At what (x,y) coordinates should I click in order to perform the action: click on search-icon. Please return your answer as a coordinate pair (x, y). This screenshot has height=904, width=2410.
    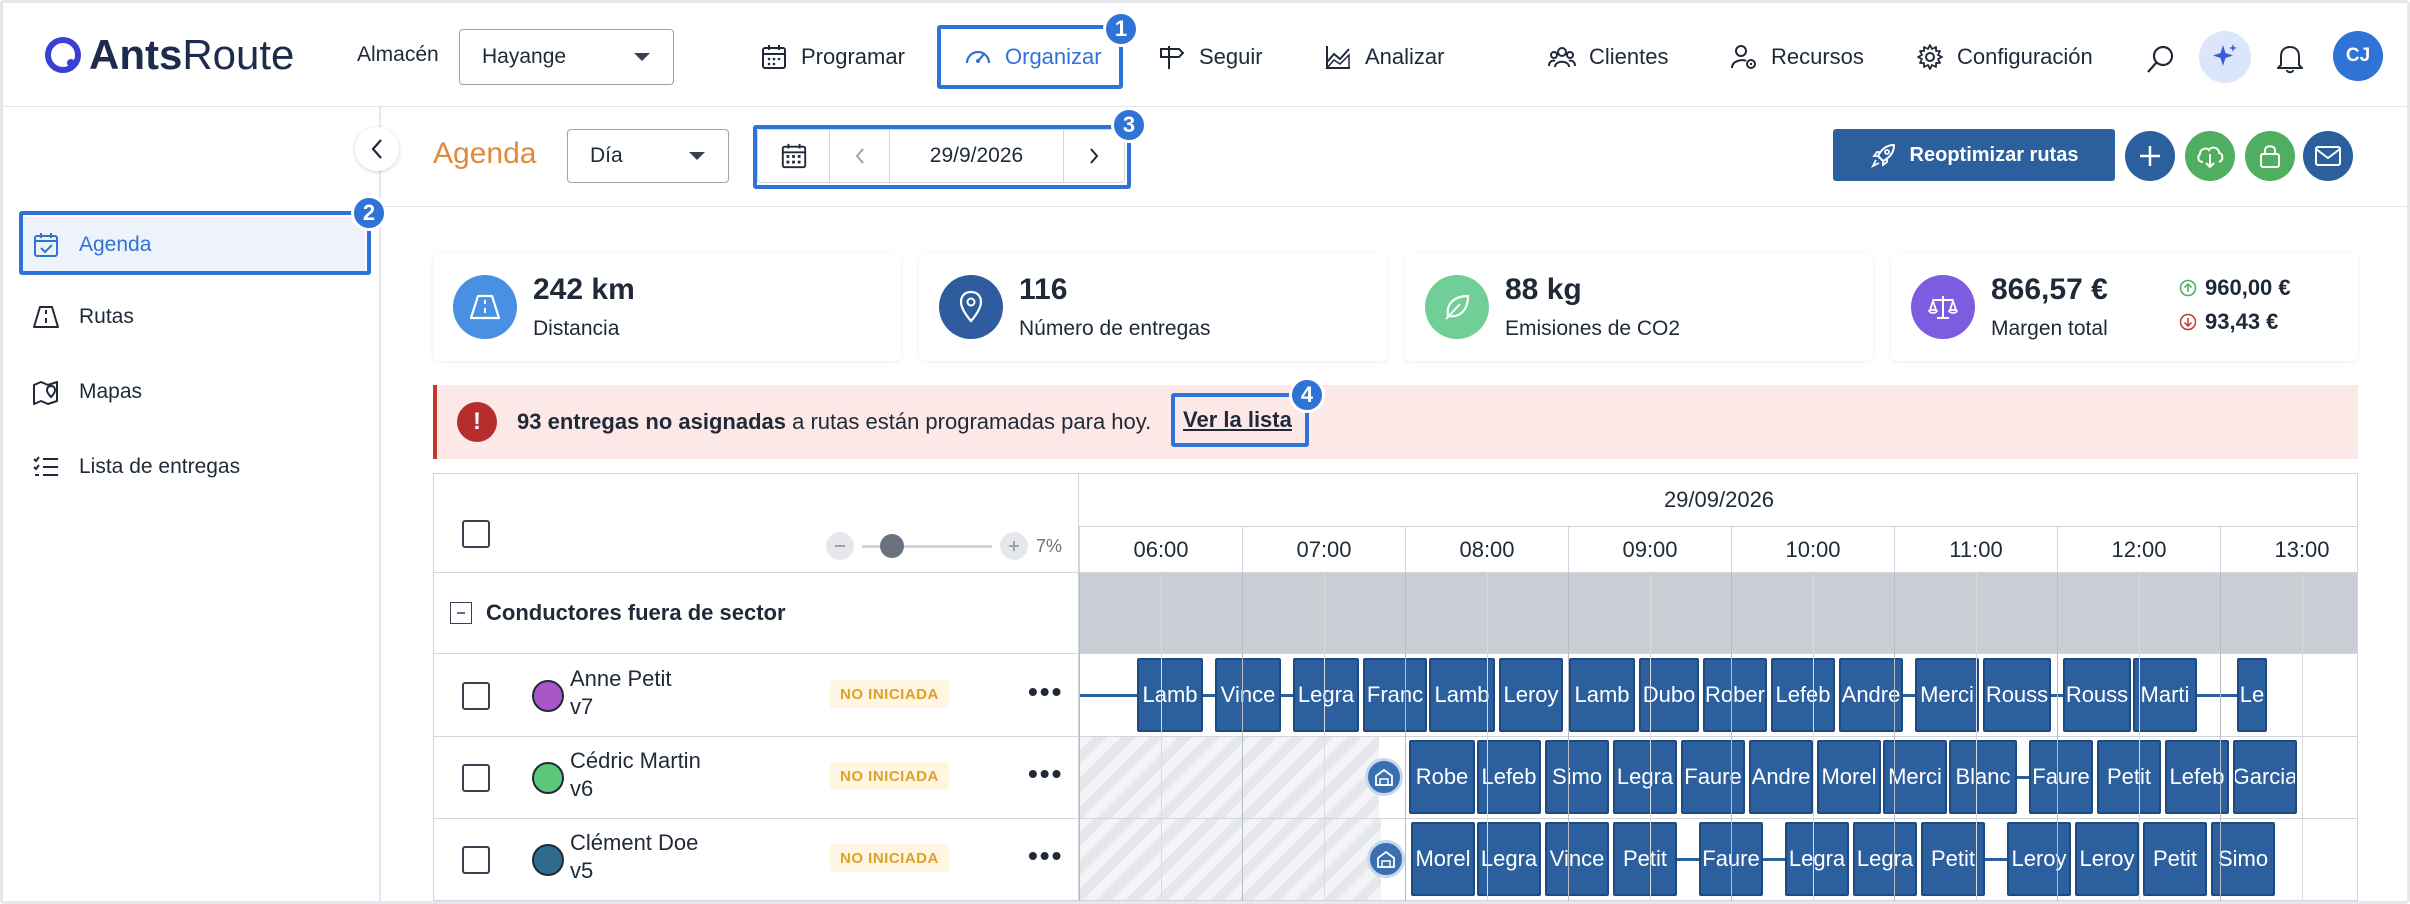
    Looking at the image, I should click on (2161, 59).